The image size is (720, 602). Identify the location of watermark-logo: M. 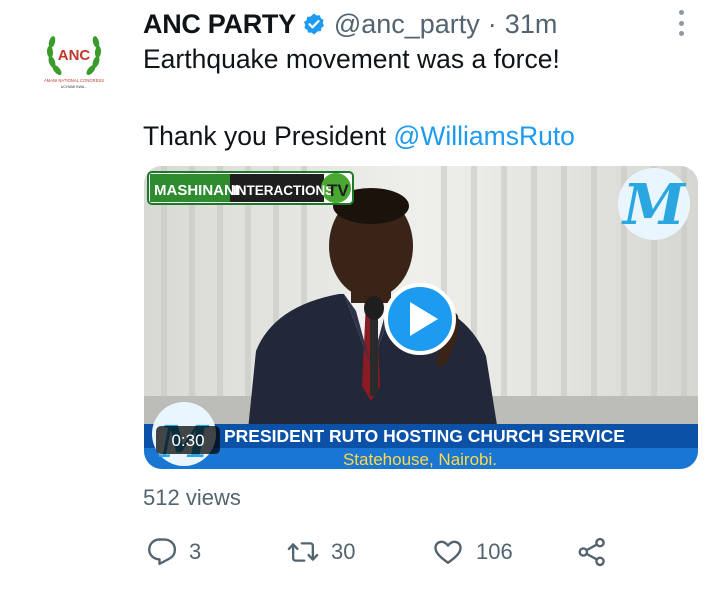
(654, 204).